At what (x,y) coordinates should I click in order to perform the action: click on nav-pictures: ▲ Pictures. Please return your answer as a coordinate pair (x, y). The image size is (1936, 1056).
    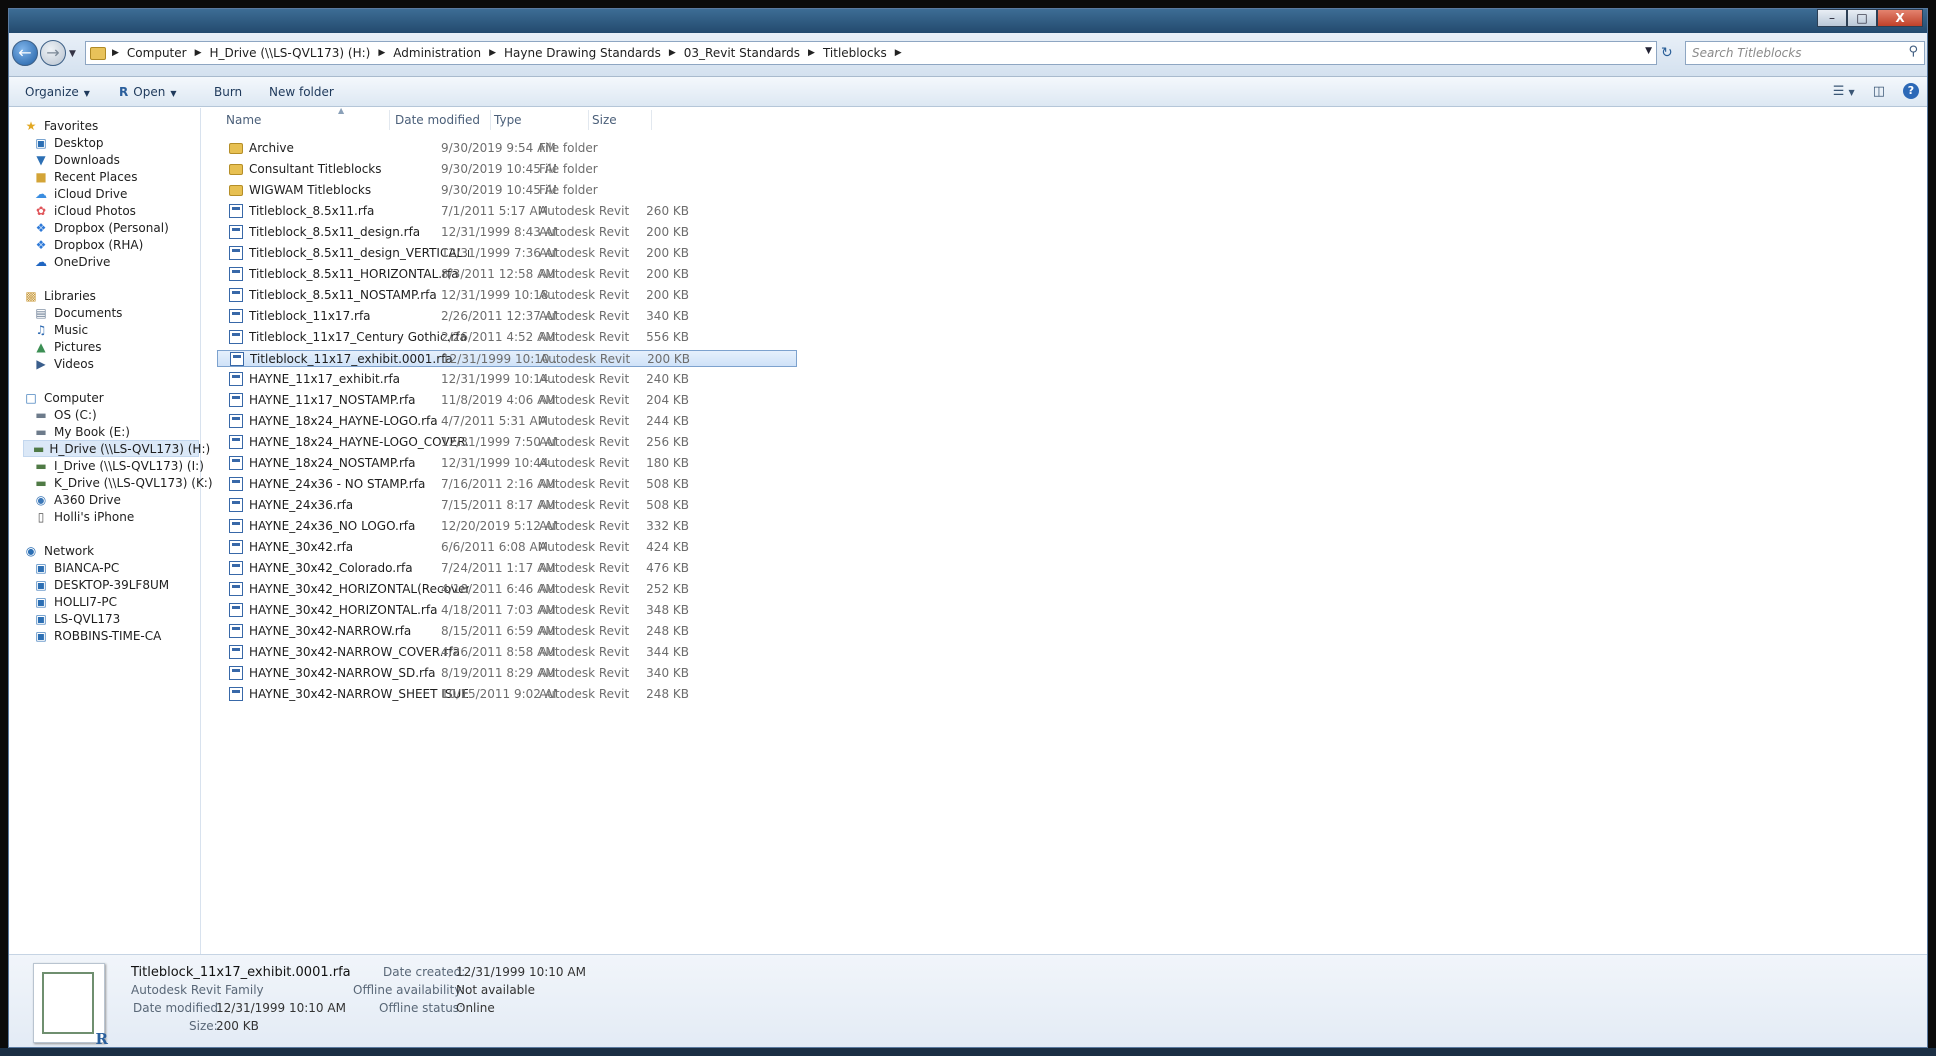
    Looking at the image, I should click on (67, 346).